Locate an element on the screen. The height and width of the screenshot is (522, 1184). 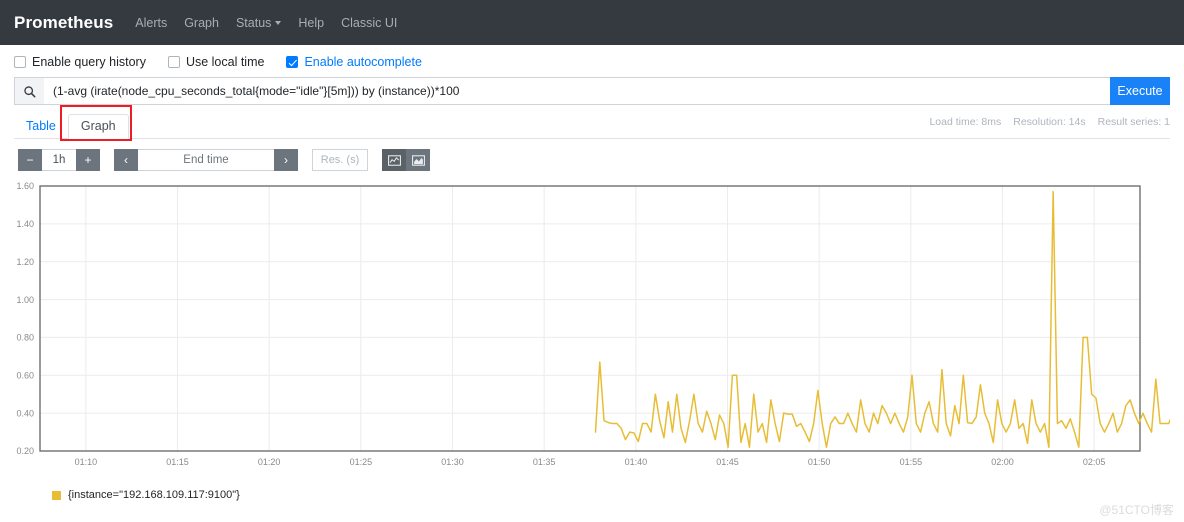
svg-text: 01:55 is located at coordinates (911, 462).